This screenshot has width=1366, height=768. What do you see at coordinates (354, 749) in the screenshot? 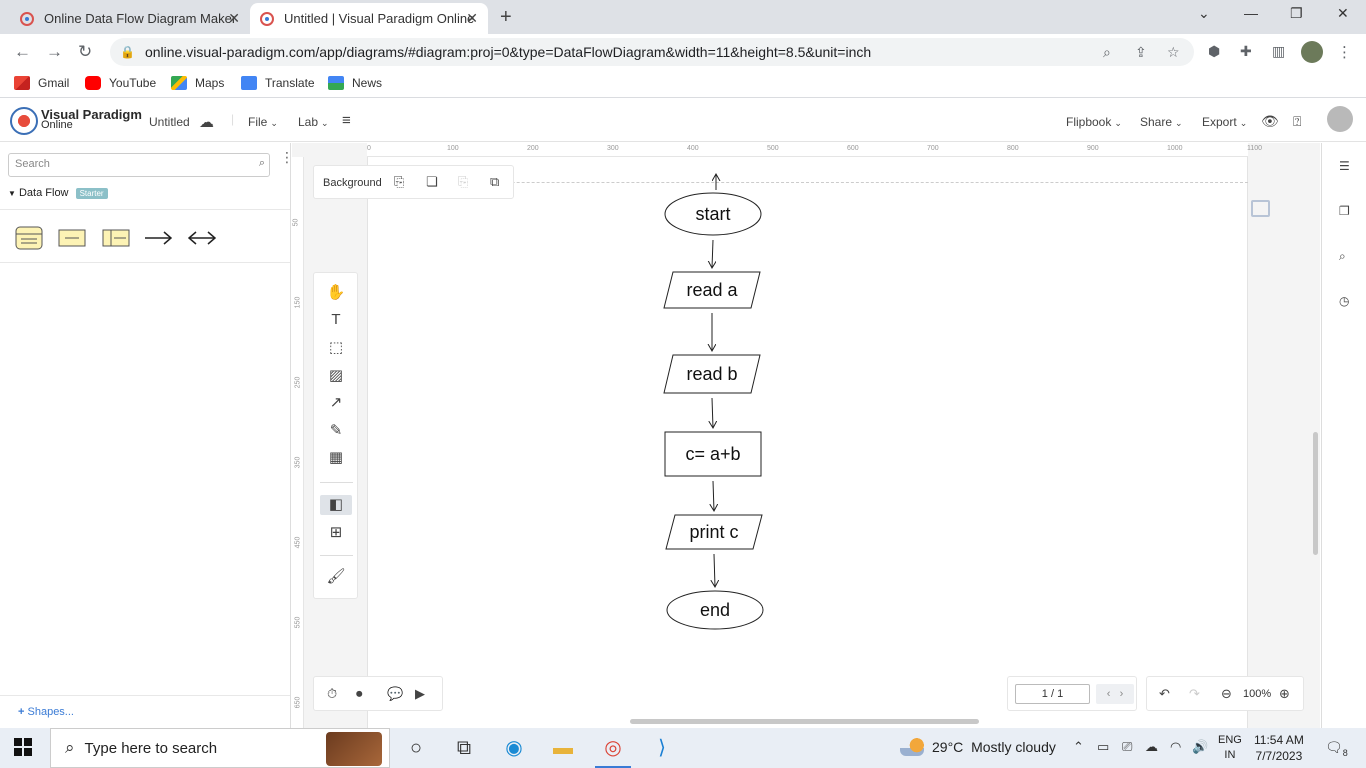
I see `search-highlight-image` at bounding box center [354, 749].